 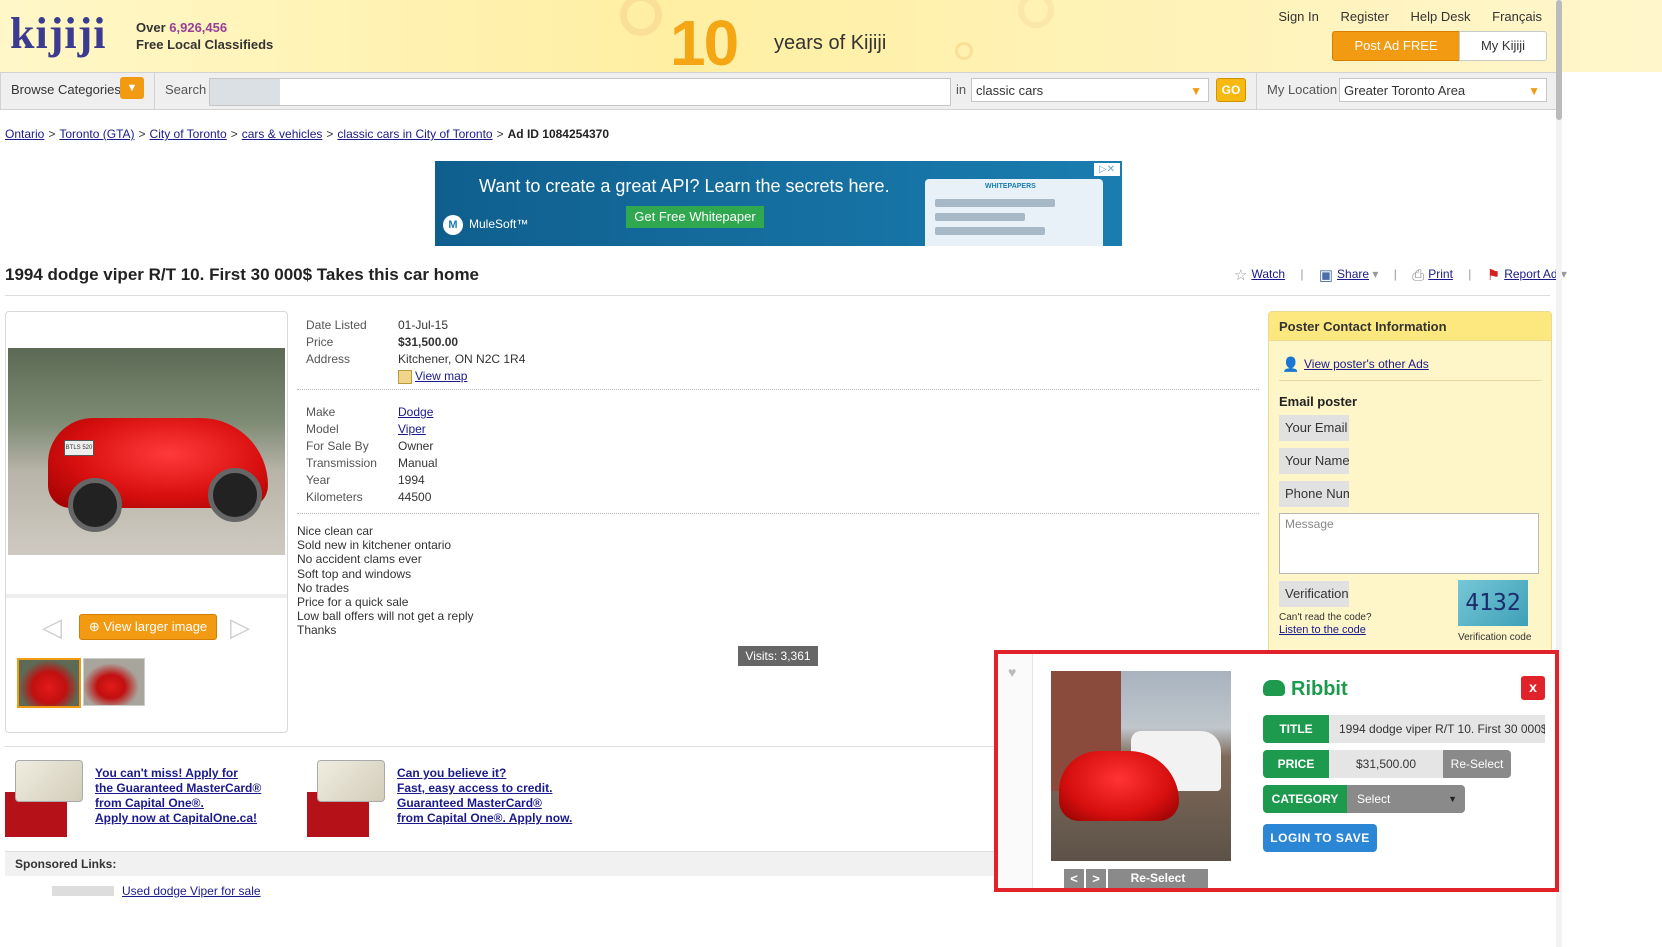 I want to click on promo-2-line: from Capital One®. Apply now., so click(x=484, y=818).